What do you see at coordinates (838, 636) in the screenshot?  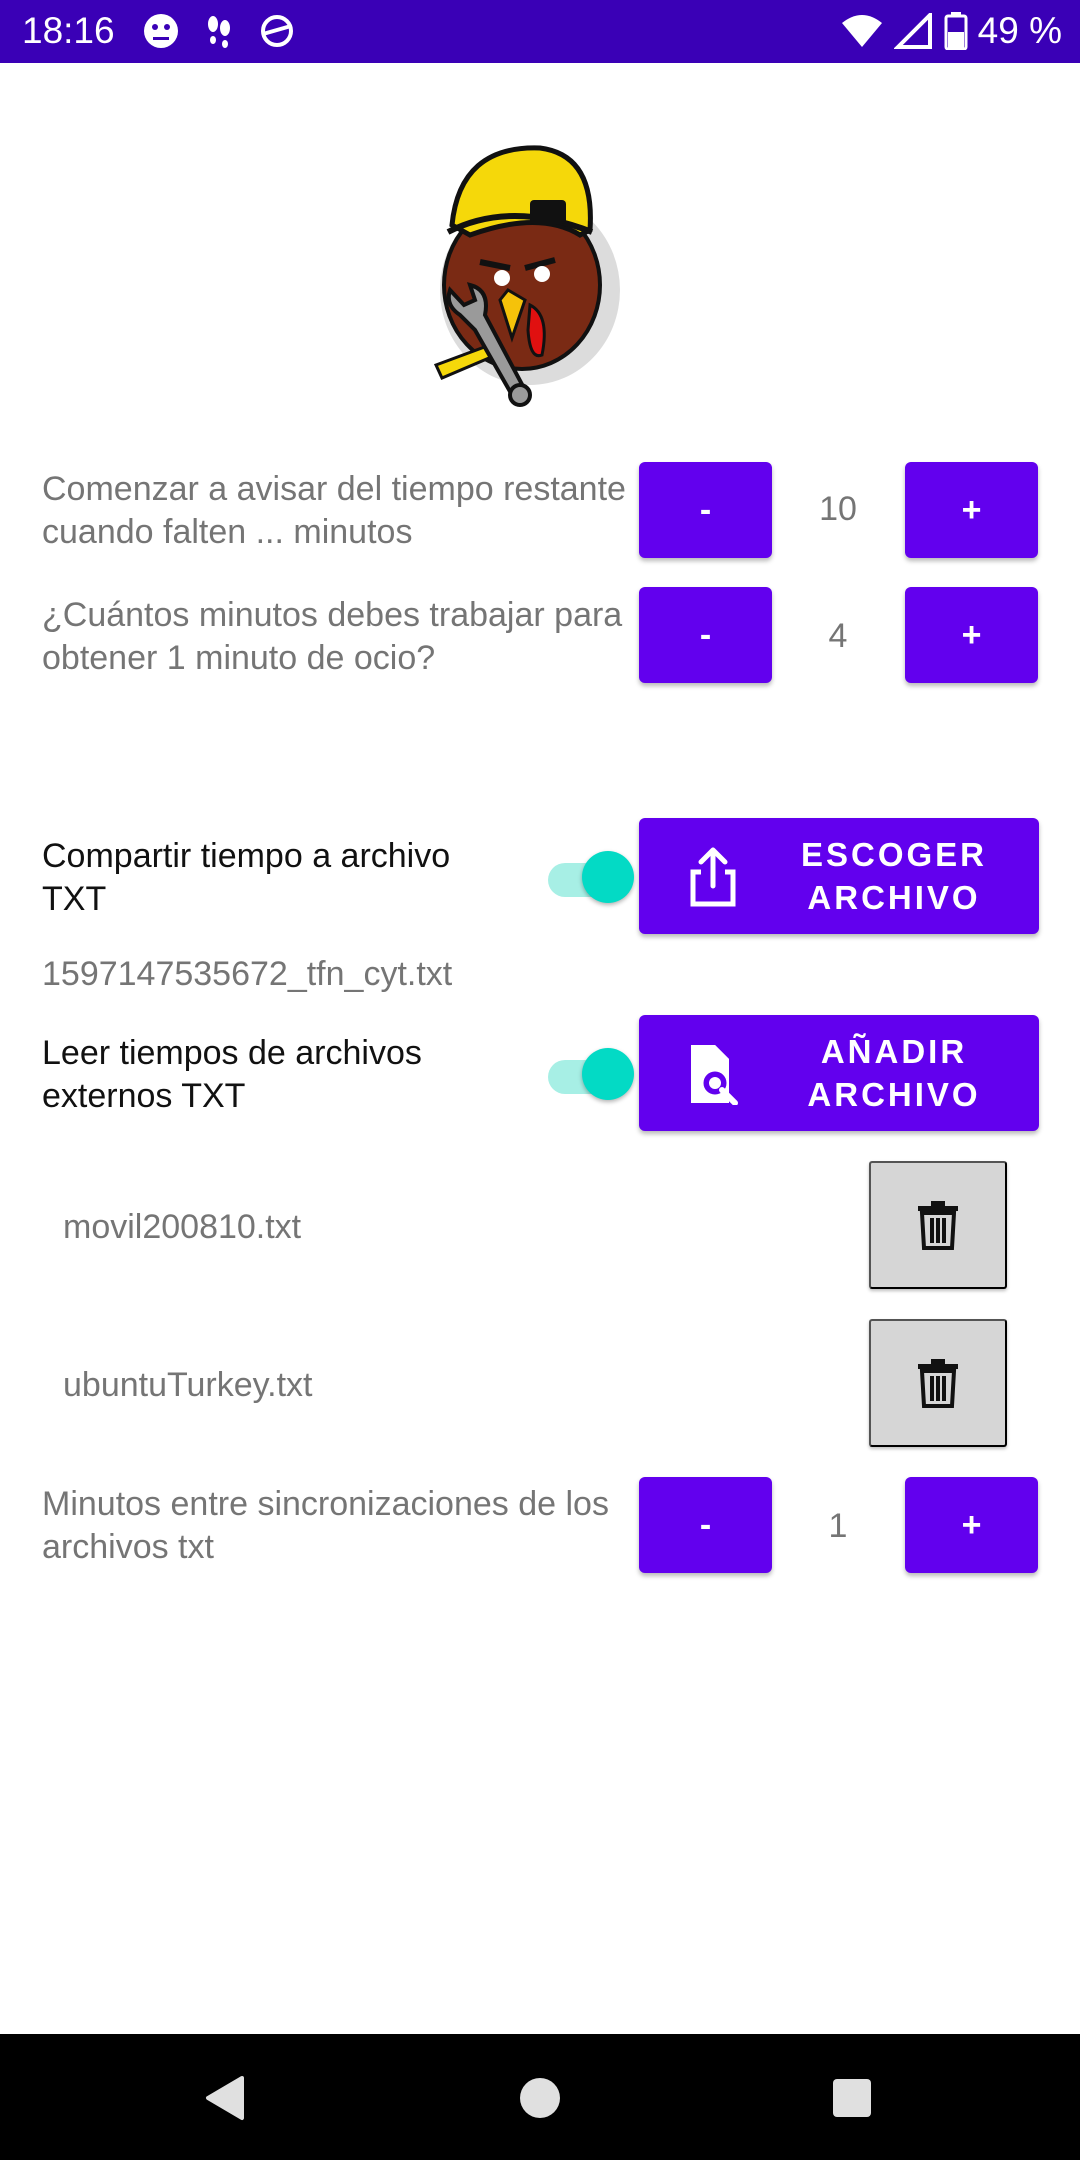 I see `ratio-value: 4` at bounding box center [838, 636].